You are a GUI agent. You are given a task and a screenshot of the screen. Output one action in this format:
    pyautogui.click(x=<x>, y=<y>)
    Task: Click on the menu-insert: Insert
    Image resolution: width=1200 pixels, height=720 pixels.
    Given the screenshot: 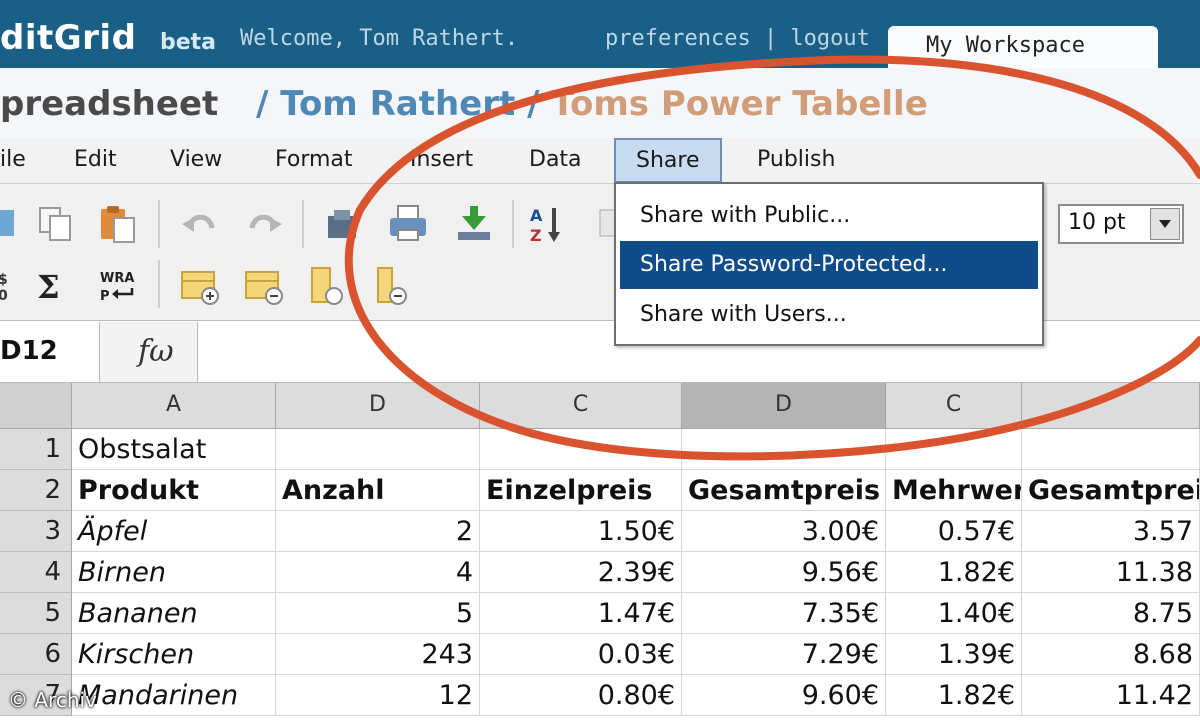 What is the action you would take?
    pyautogui.click(x=441, y=159)
    